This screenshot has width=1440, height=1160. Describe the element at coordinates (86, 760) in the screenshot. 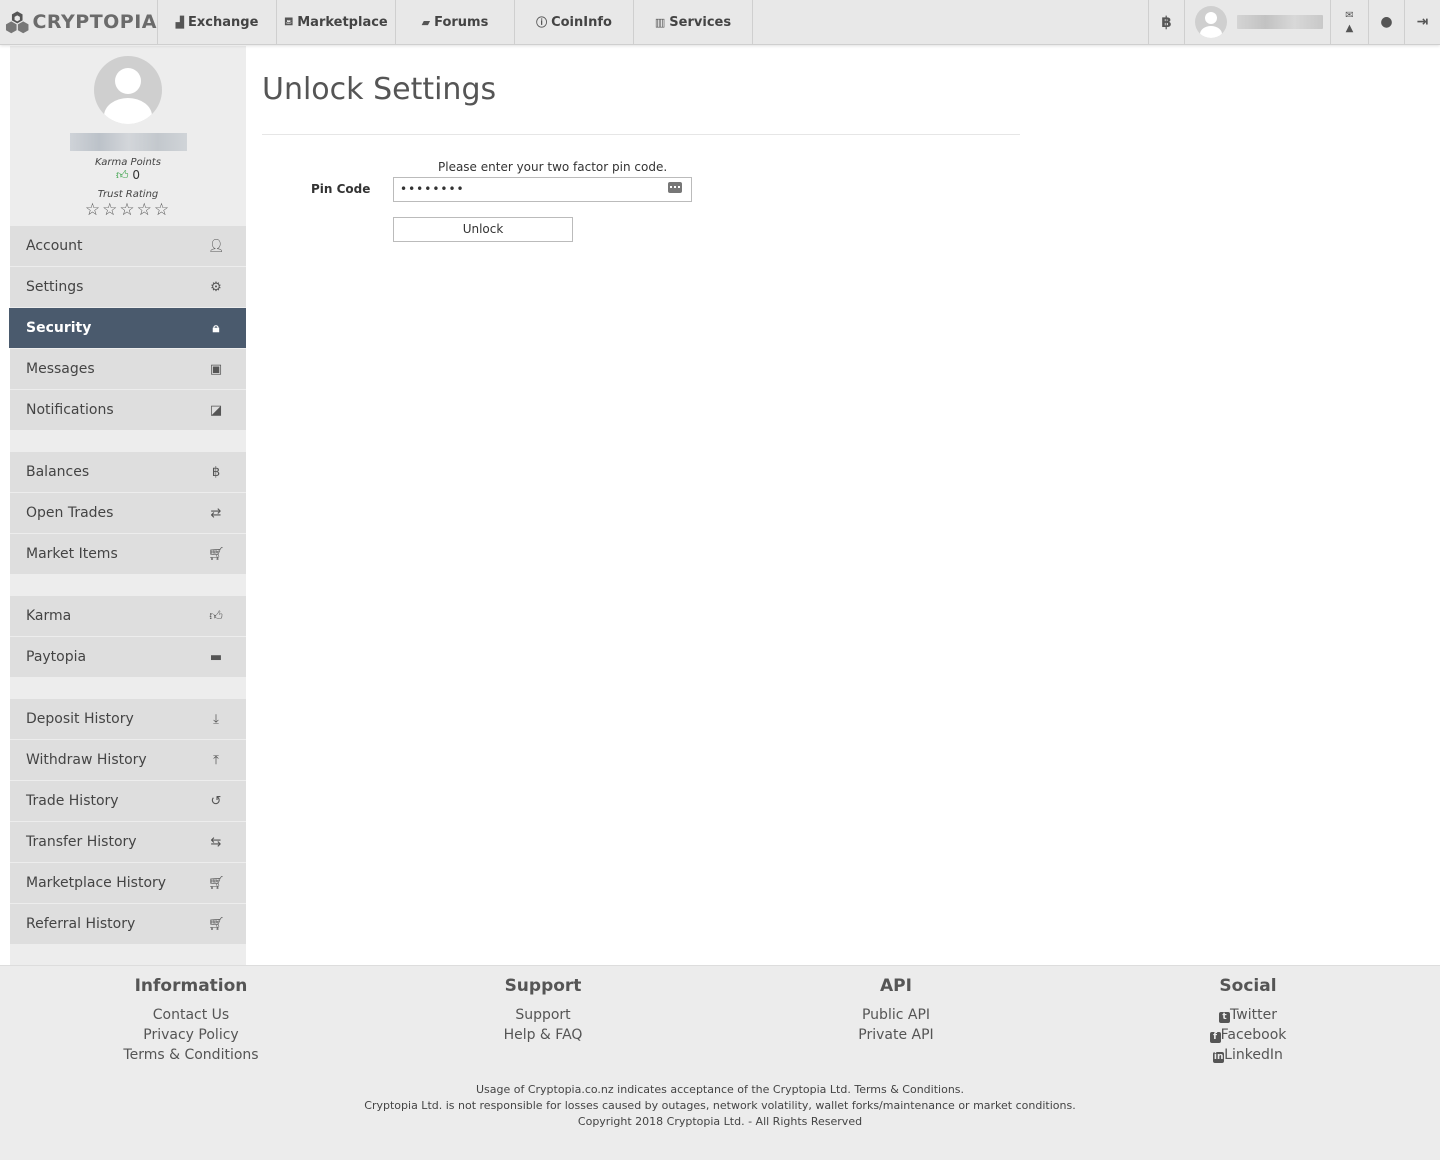

I see `sidebar-item-label: Withdraw History` at that location.